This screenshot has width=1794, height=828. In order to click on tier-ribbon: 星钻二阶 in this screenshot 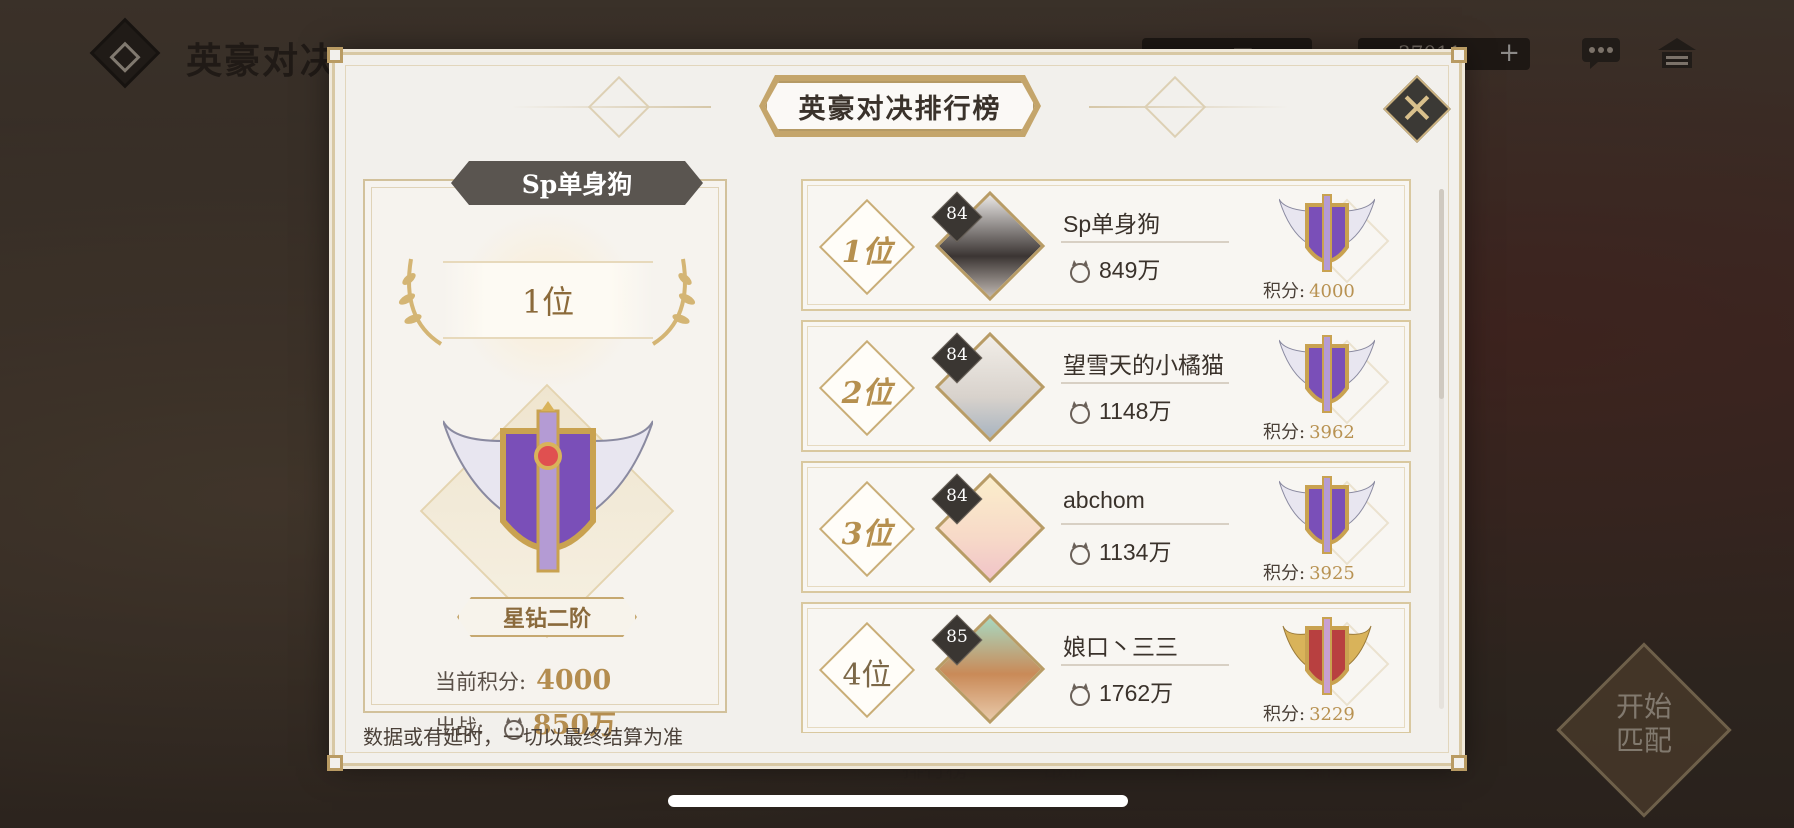, I will do `click(547, 617)`.